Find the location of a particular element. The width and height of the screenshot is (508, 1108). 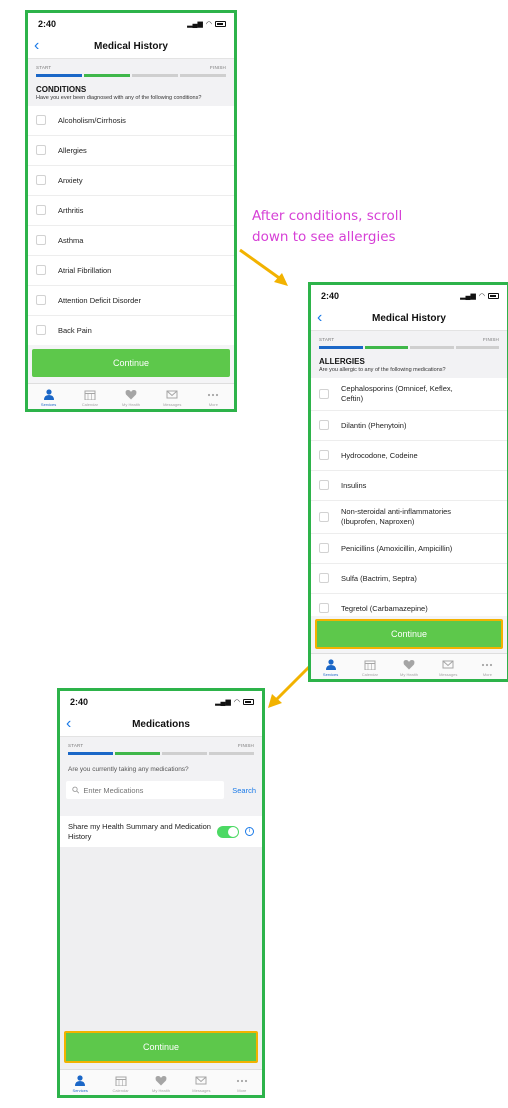

info-icon: i is located at coordinates (249, 831).